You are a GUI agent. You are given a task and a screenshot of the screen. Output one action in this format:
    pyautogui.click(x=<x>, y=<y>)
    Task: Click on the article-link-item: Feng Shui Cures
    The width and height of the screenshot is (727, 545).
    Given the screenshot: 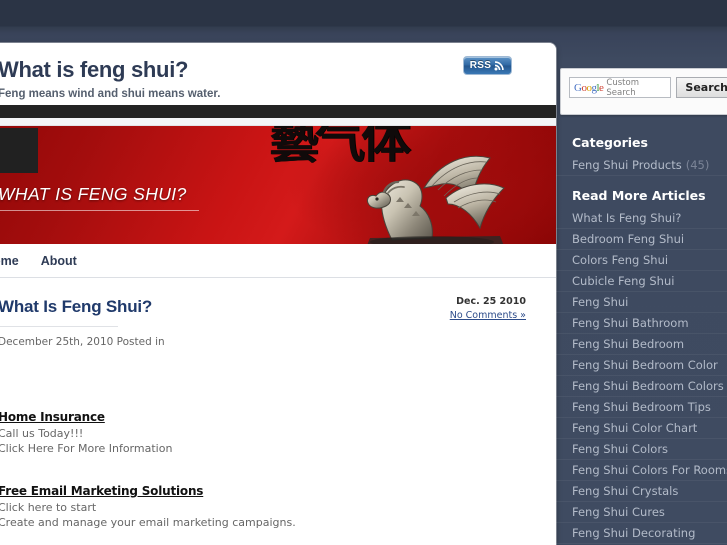 What is the action you would take?
    pyautogui.click(x=641, y=512)
    